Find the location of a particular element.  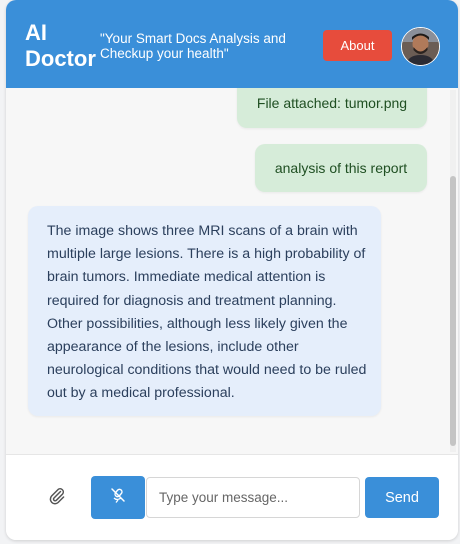

paperclip-icon is located at coordinates (57, 496).